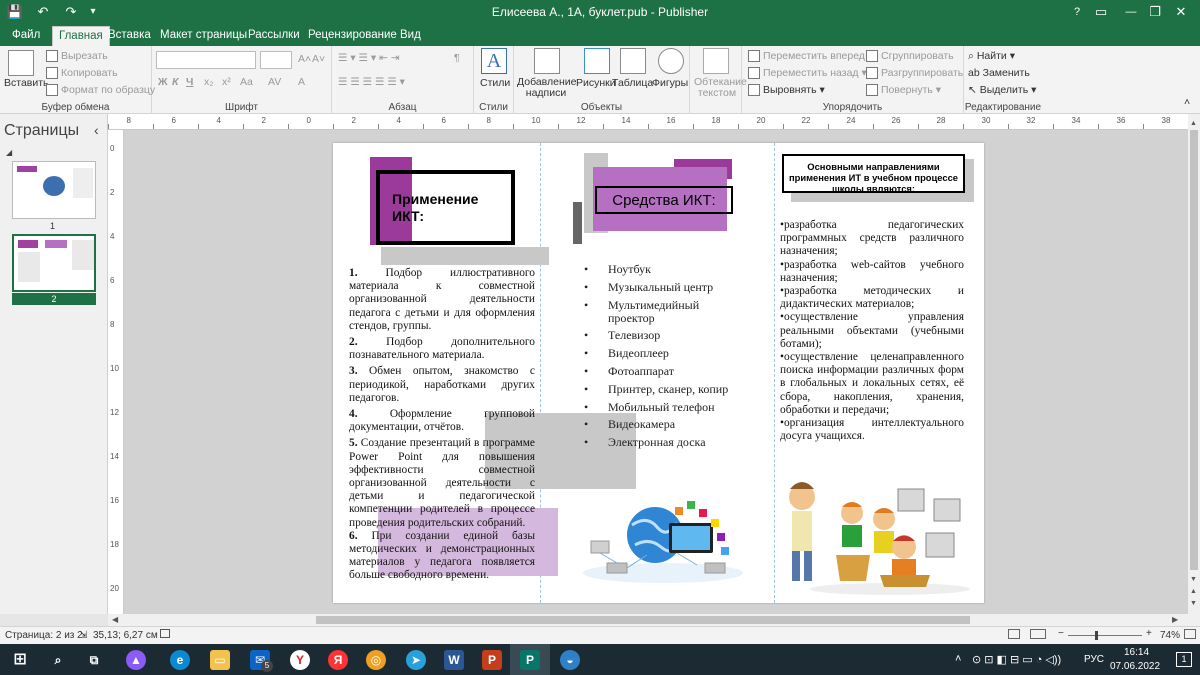 The width and height of the screenshot is (1200, 675). I want to click on two-page-view-icon, so click(1038, 634).